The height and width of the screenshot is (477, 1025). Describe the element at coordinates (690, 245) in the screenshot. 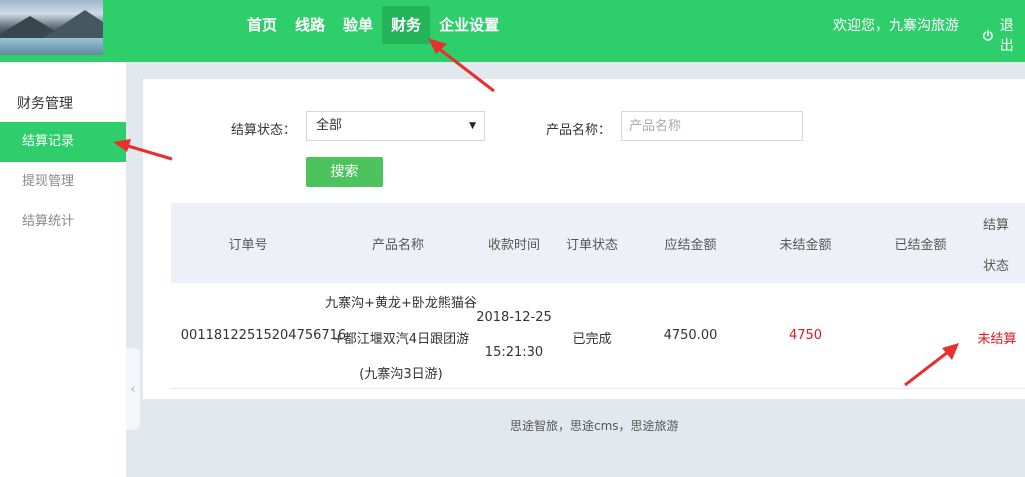

I see `col-amount-due: 应结金额` at that location.